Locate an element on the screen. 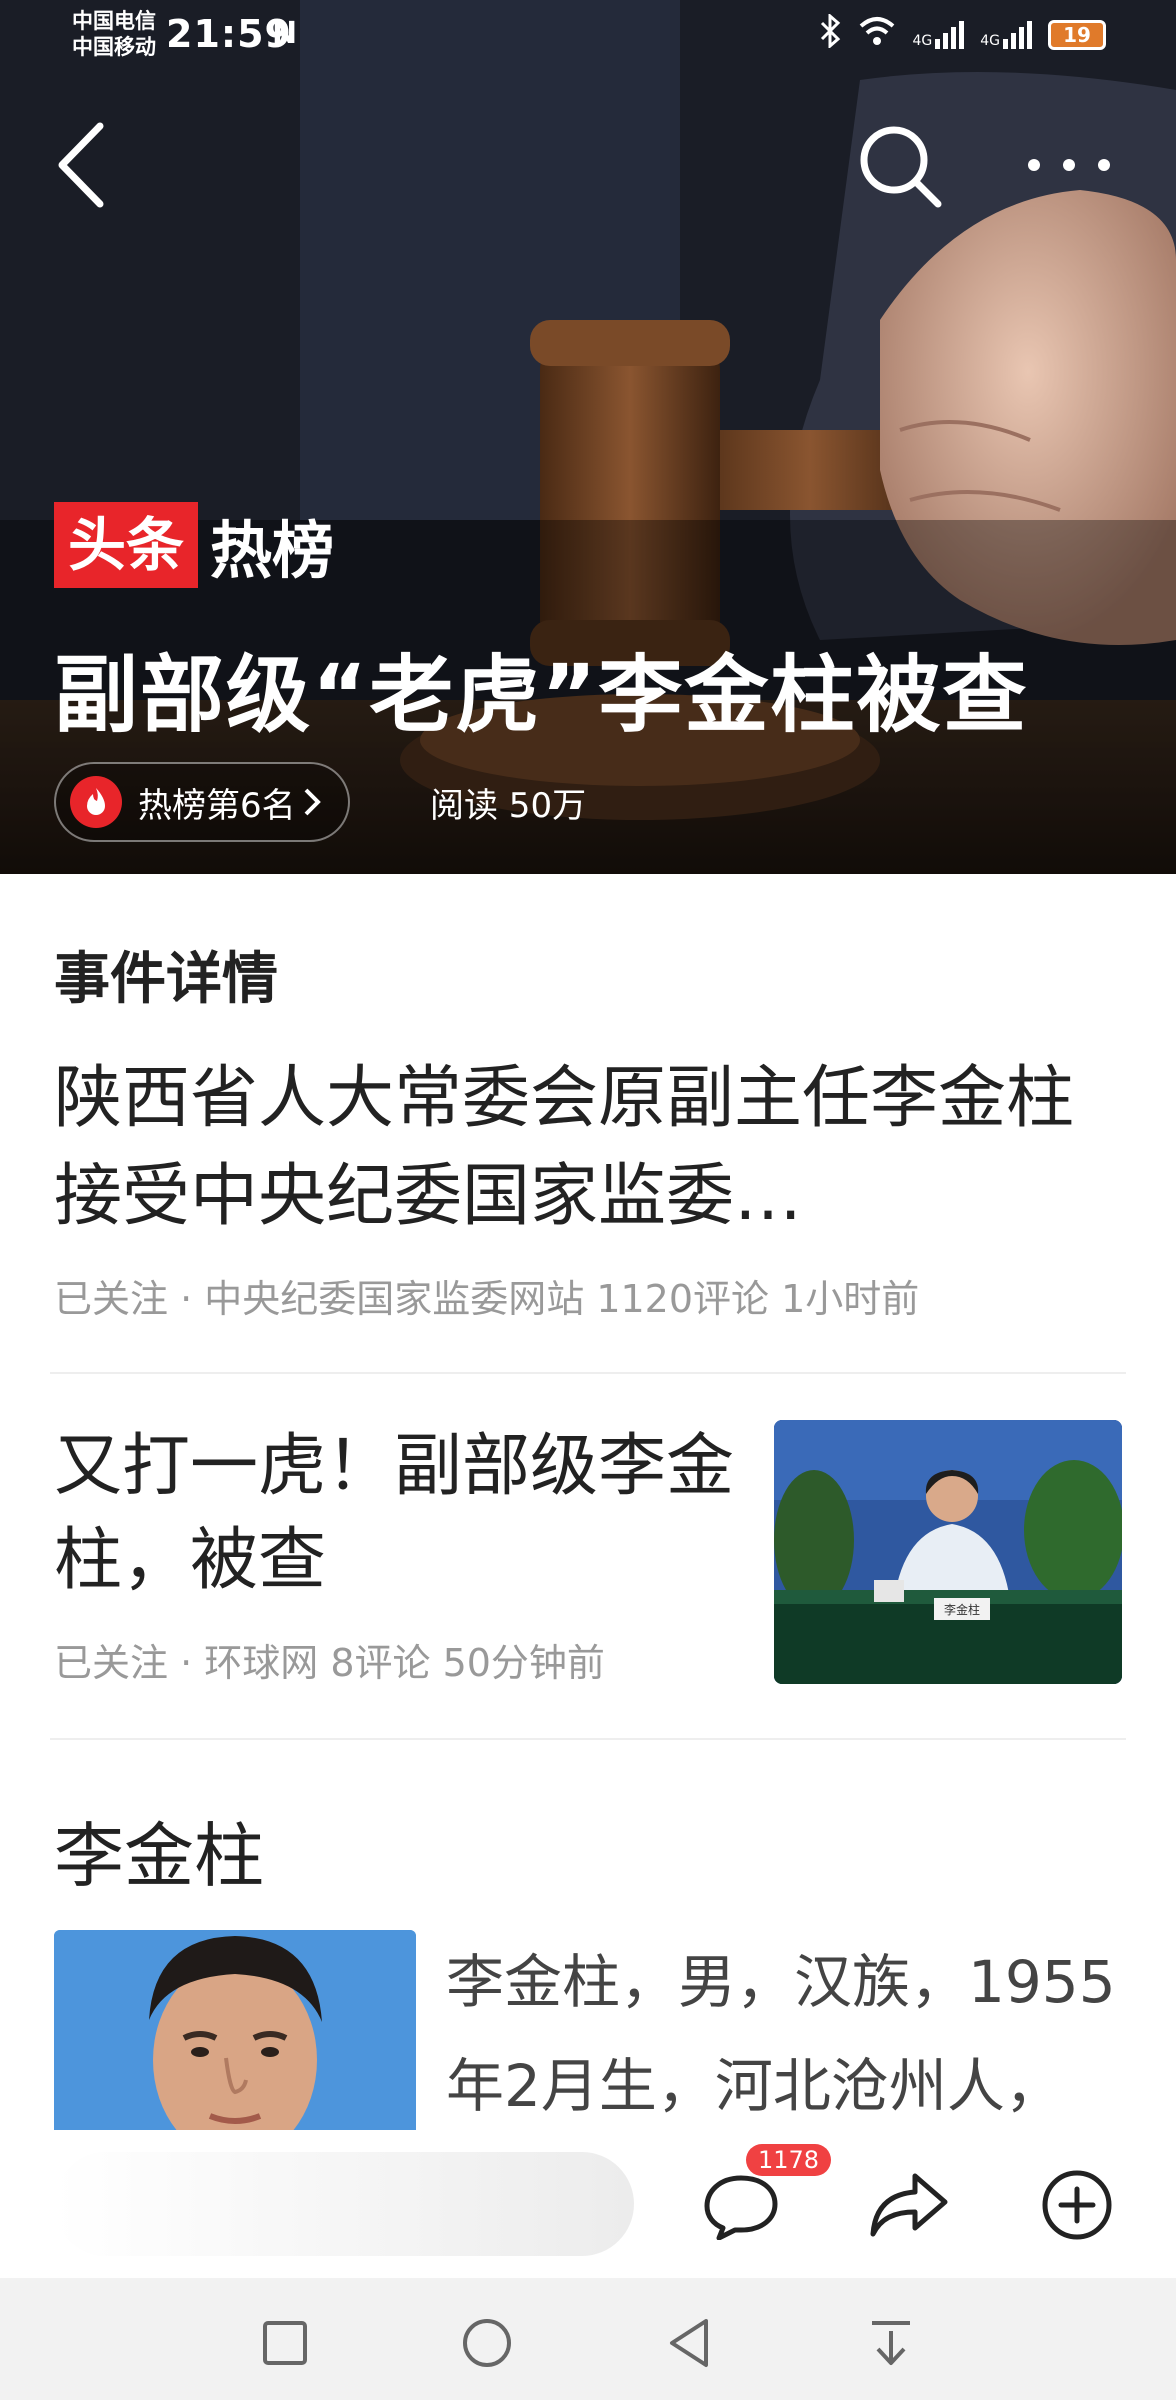  status-bar: 中国电信 中国移动 21:59 N 4G 4G 19 is located at coordinates (588, 35).